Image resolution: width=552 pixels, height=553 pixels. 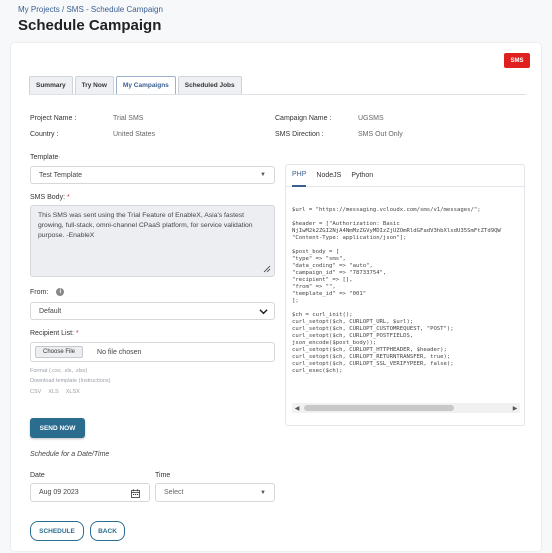 What do you see at coordinates (90, 25) in the screenshot?
I see `page-title: Schedule Campaign` at bounding box center [90, 25].